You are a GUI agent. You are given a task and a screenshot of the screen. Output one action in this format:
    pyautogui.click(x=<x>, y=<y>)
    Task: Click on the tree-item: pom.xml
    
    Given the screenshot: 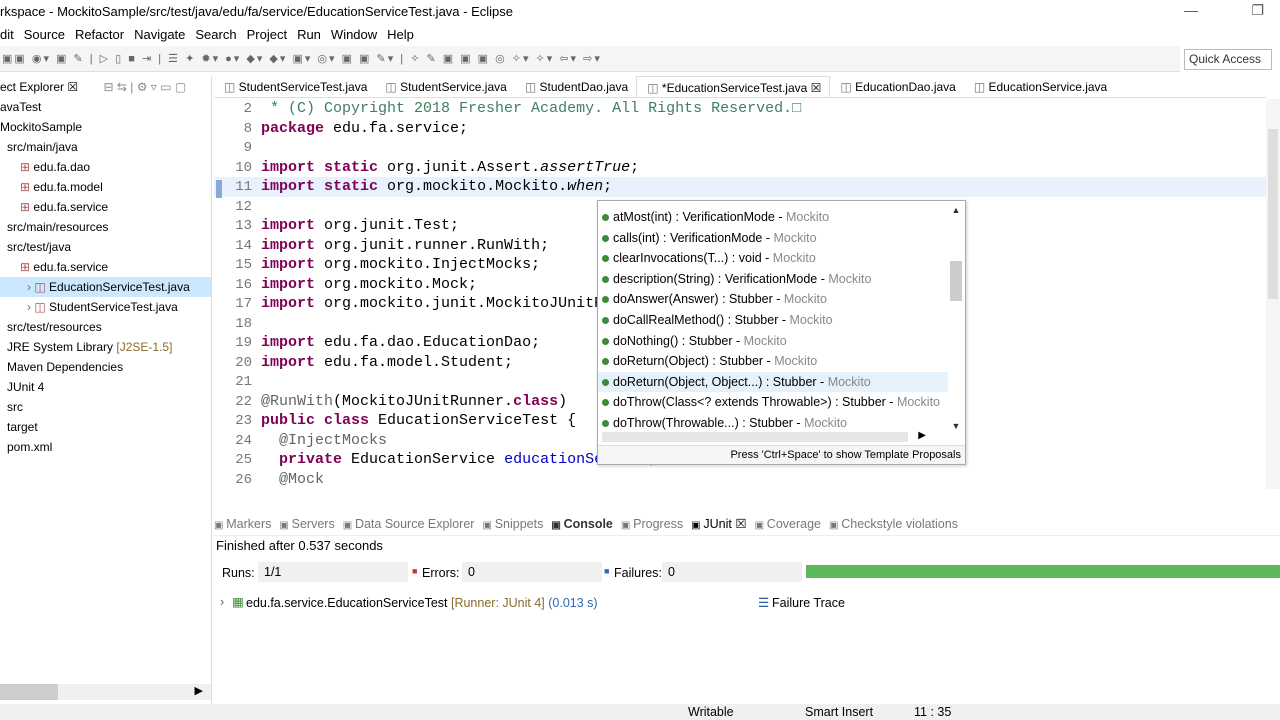 What is the action you would take?
    pyautogui.click(x=105, y=447)
    